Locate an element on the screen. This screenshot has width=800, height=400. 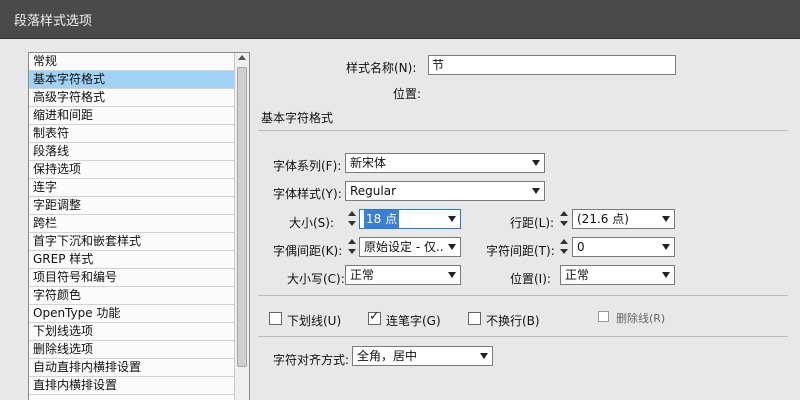
size-label: 大小(S): is located at coordinates (312, 223).